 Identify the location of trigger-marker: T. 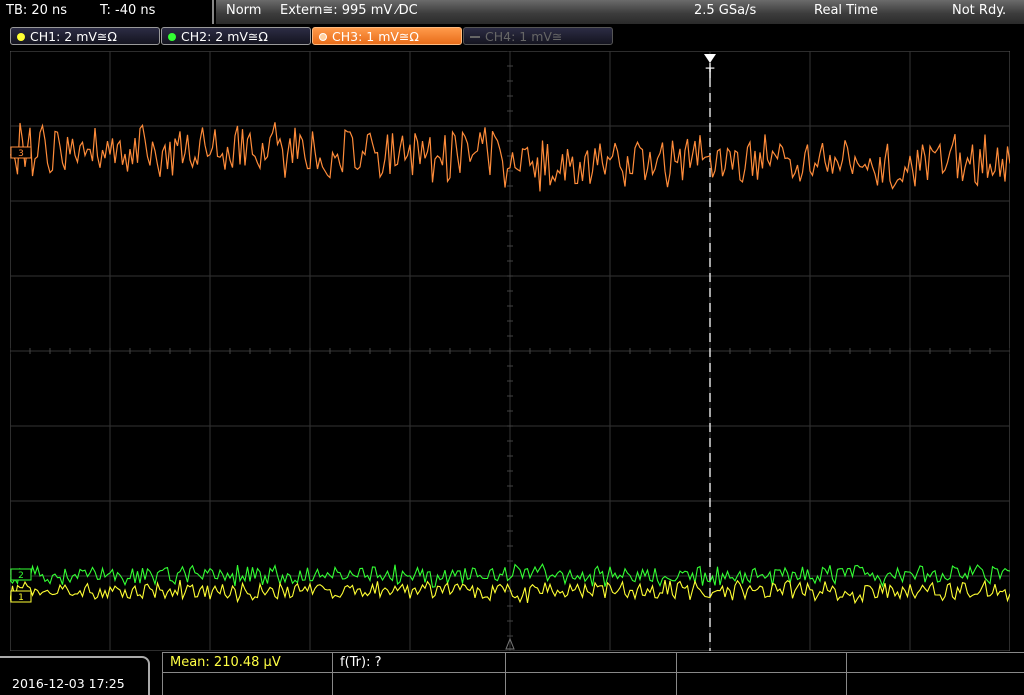
(710, 74).